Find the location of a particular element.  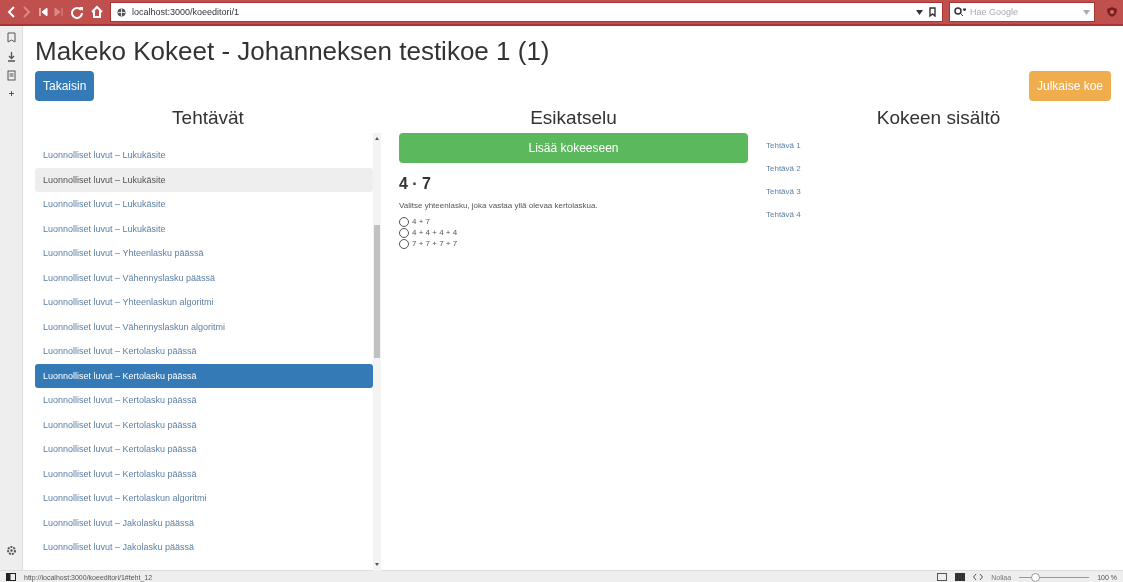

image-icon is located at coordinates (960, 577).